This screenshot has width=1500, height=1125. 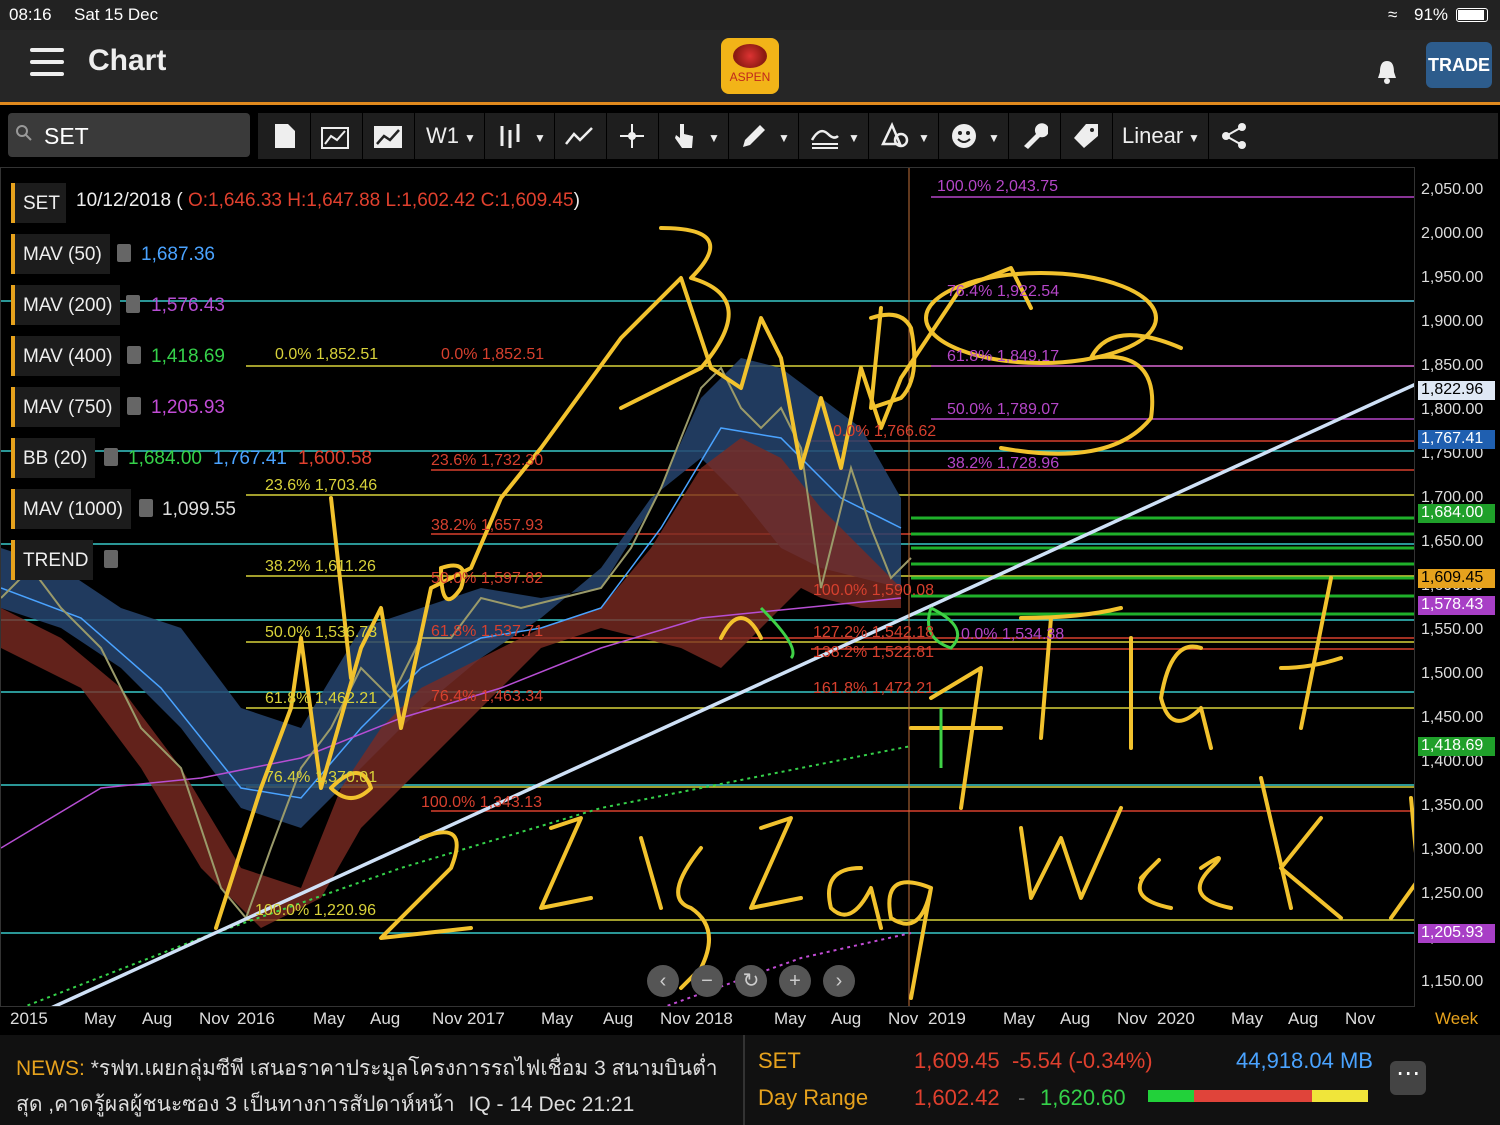 What do you see at coordinates (47, 62) in the screenshot?
I see `hamburger-menu-icon` at bounding box center [47, 62].